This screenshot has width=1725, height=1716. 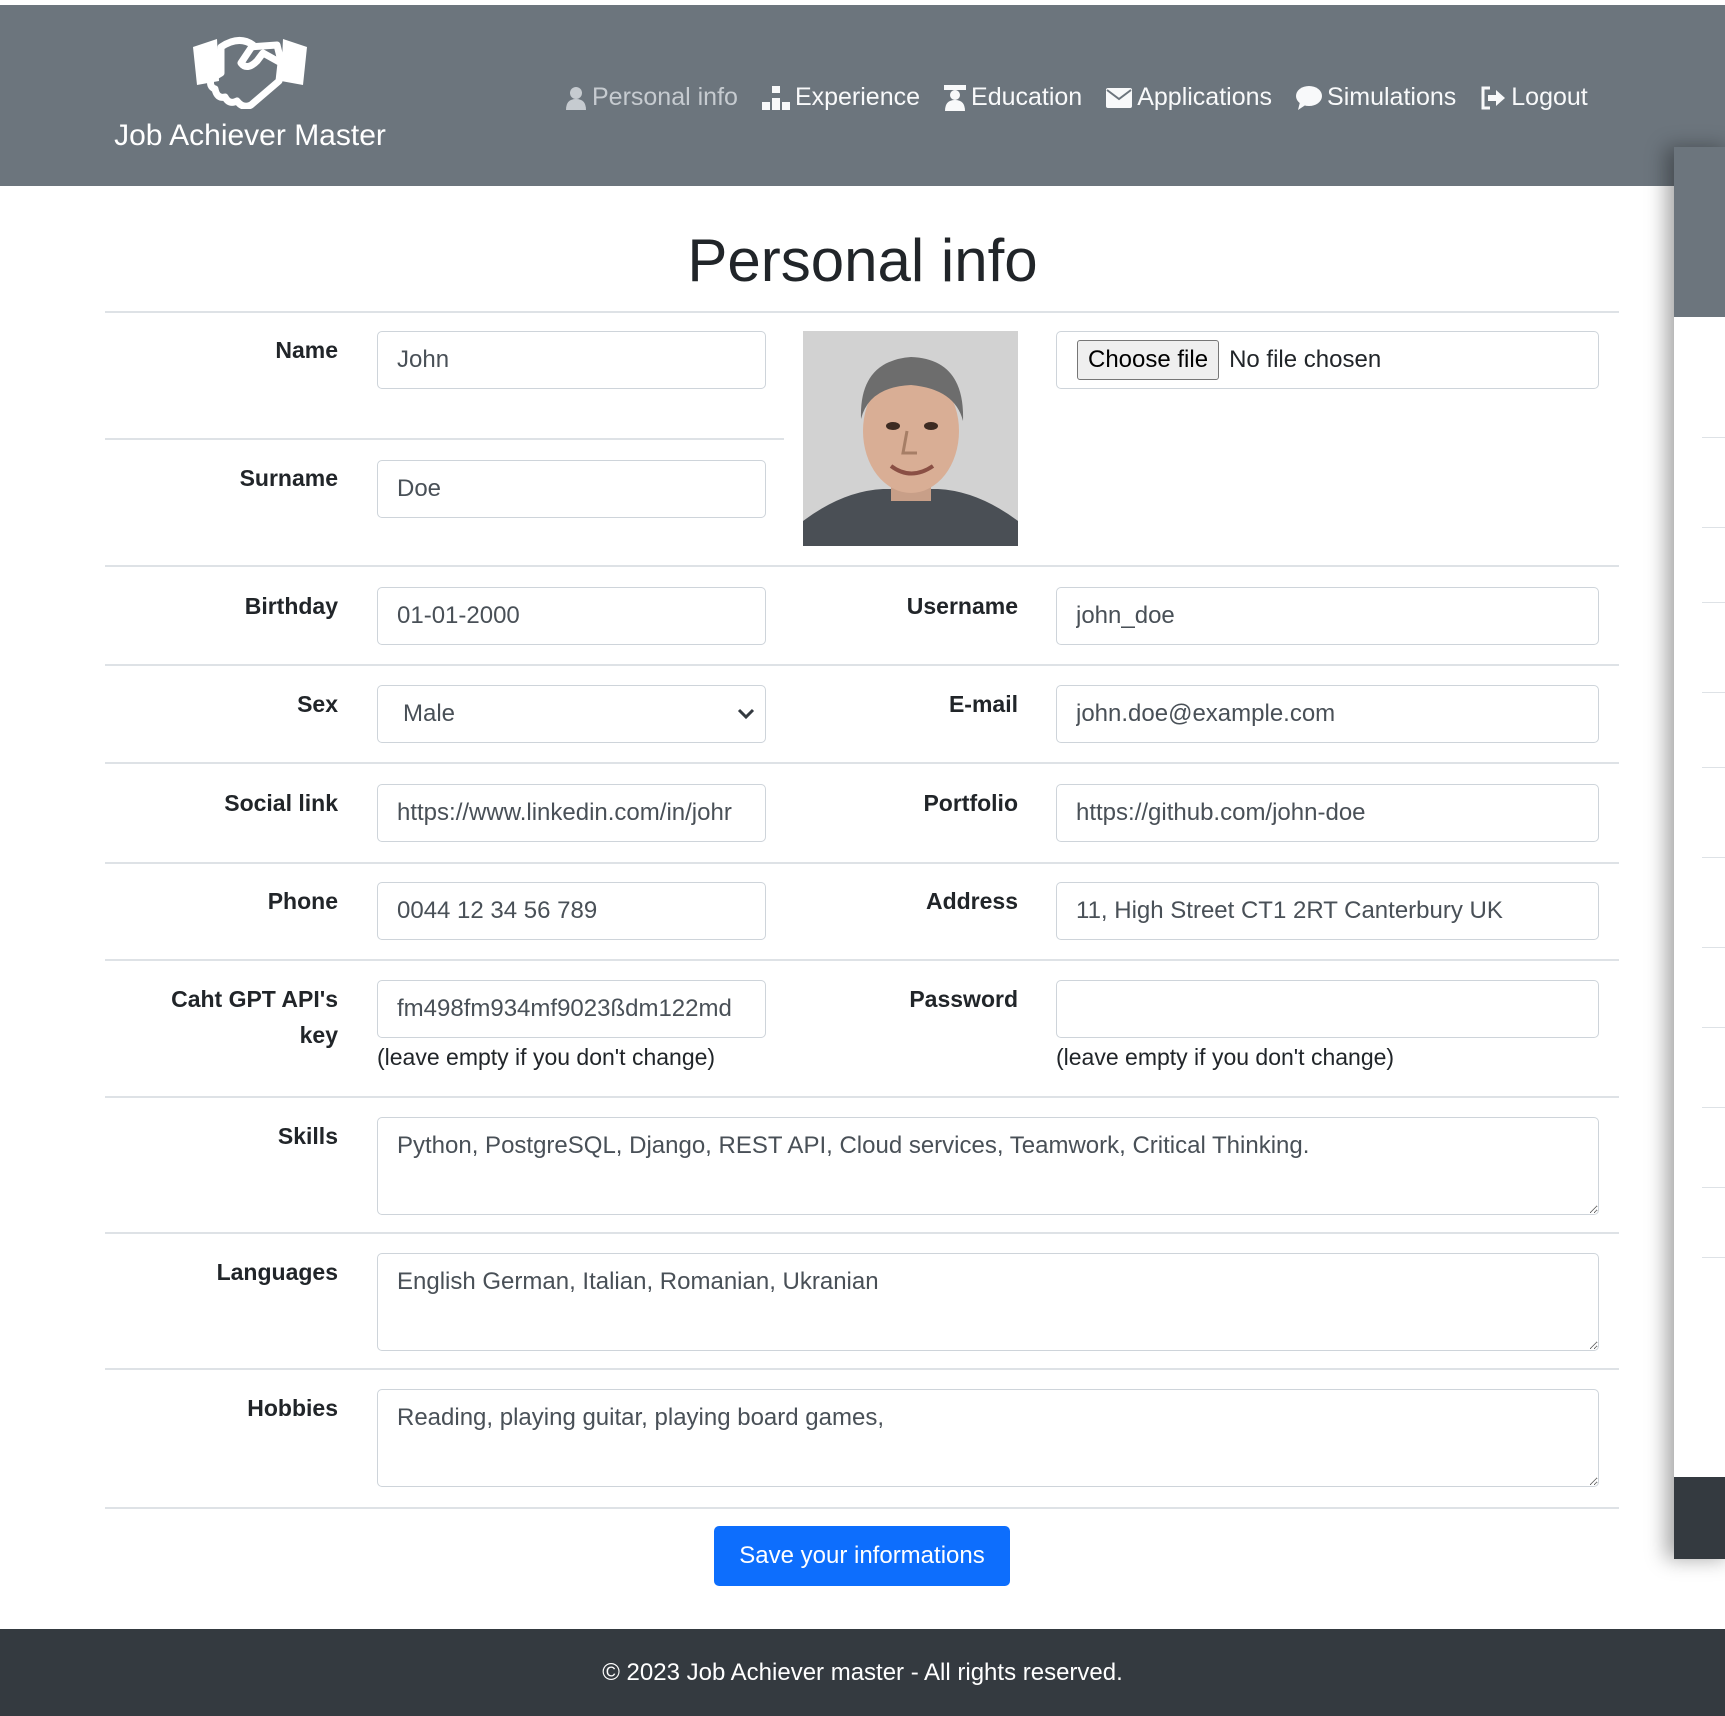 What do you see at coordinates (1327, 813) in the screenshot?
I see `portfolio-field` at bounding box center [1327, 813].